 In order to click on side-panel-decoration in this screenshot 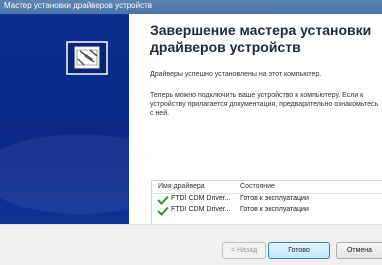, I will do `click(64, 174)`.